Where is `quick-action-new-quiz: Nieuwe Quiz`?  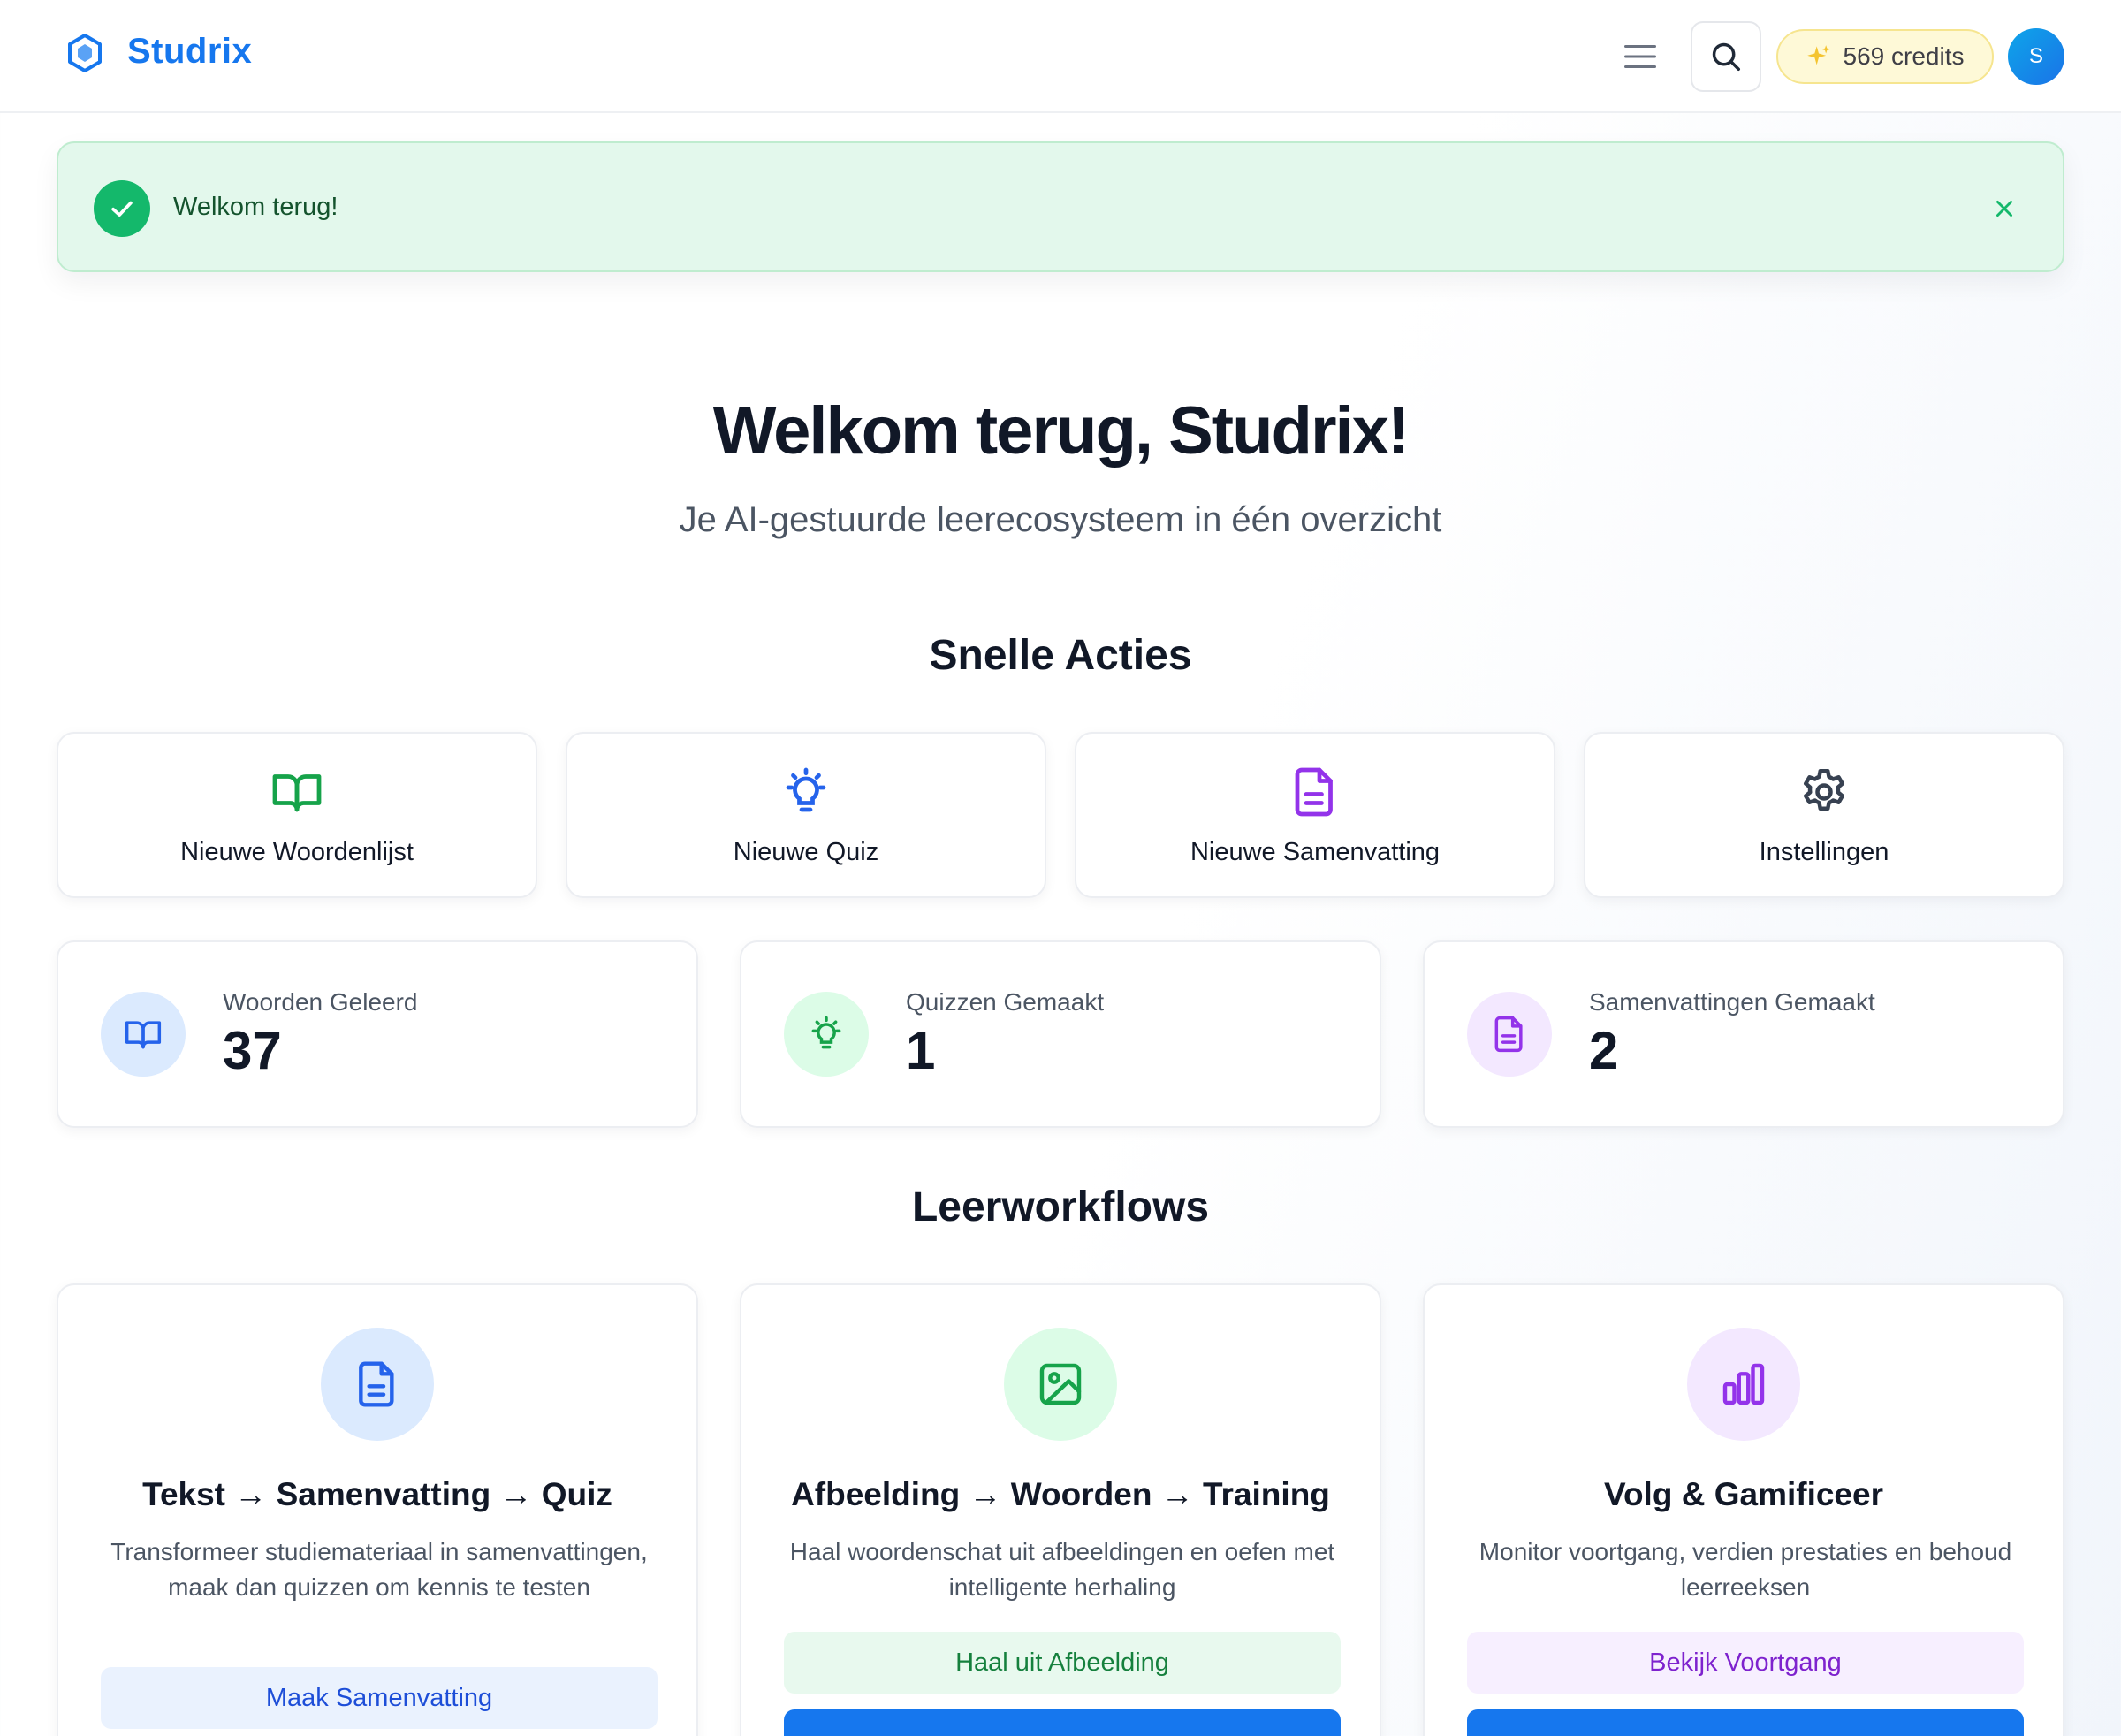
quick-action-new-quiz: Nieuwe Quiz is located at coordinates (806, 815).